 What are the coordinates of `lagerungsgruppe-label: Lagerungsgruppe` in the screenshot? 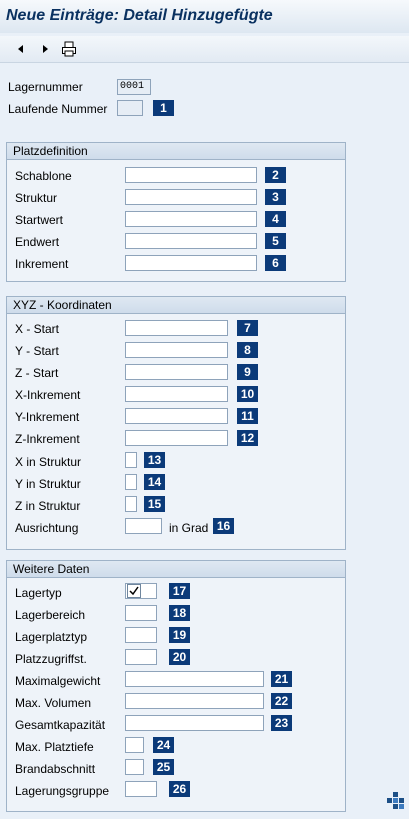 It's located at (62, 791).